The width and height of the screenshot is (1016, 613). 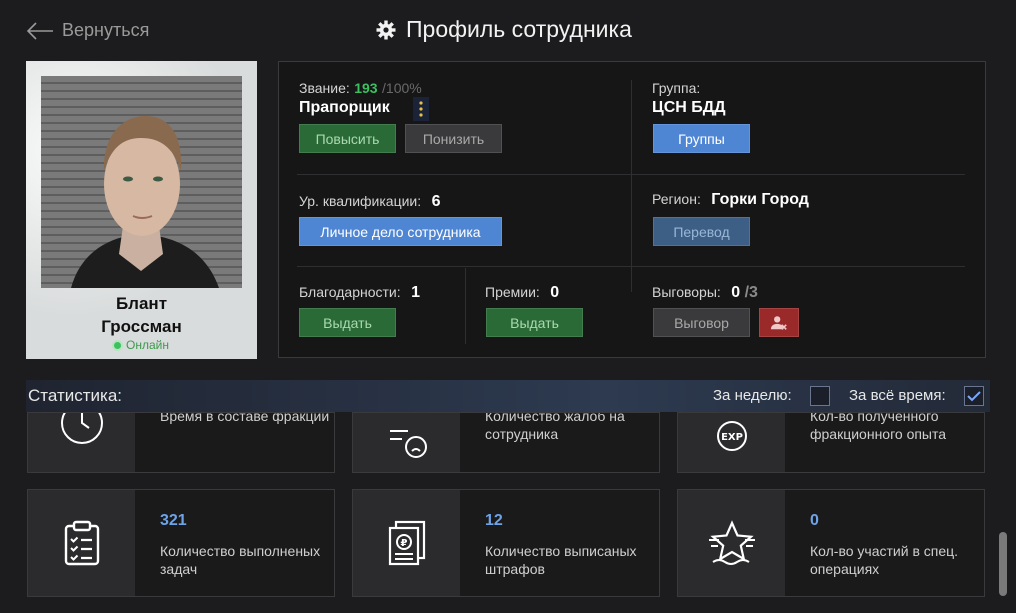 What do you see at coordinates (350, 292) in the screenshot?
I see `thanks-label: Благодарности:` at bounding box center [350, 292].